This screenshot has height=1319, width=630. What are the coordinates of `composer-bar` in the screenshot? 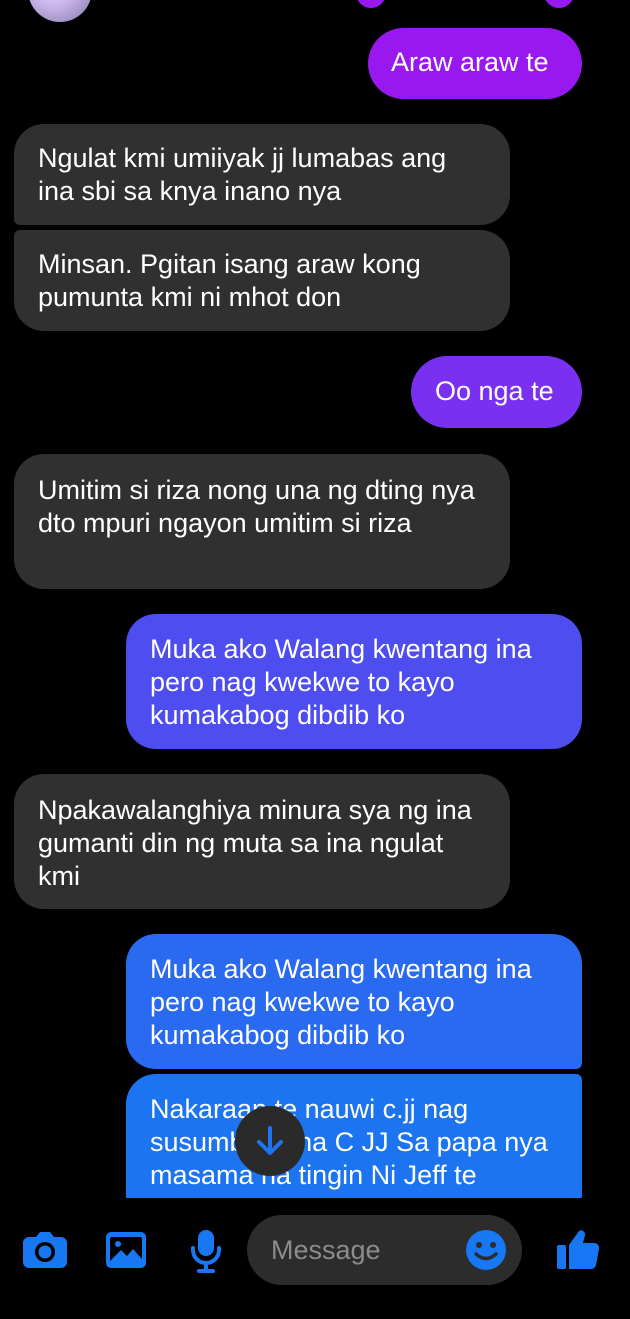 It's located at (315, 1258).